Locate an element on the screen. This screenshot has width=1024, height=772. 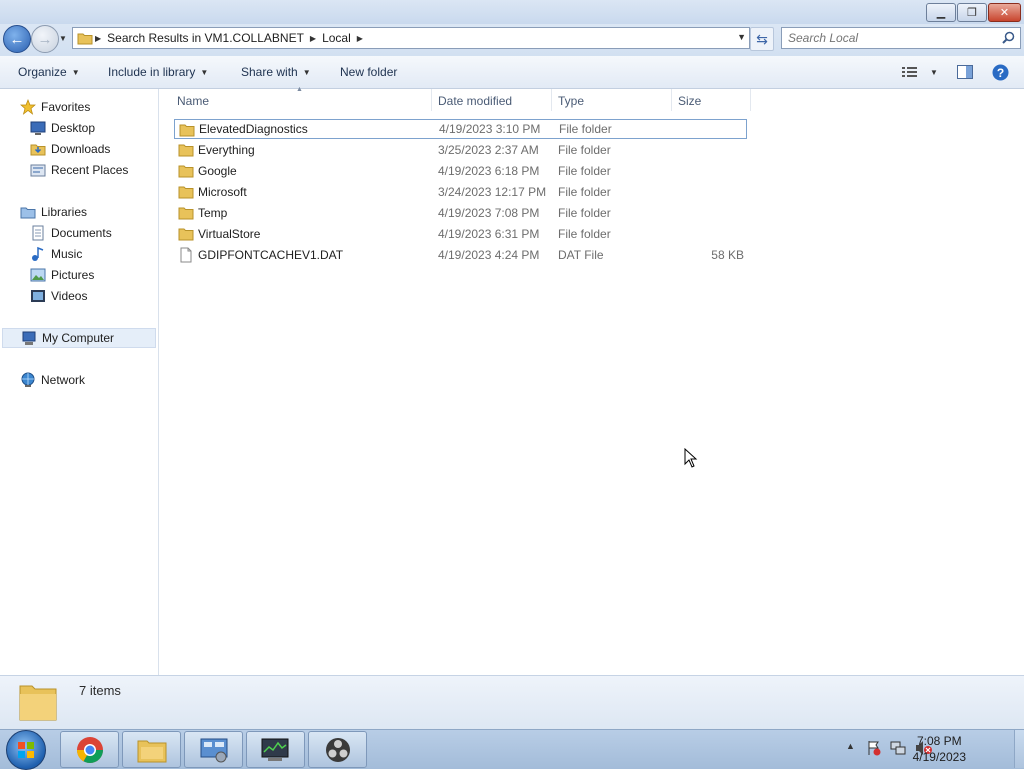
address-history-dropdown: ▼ is located at coordinates (741, 37).